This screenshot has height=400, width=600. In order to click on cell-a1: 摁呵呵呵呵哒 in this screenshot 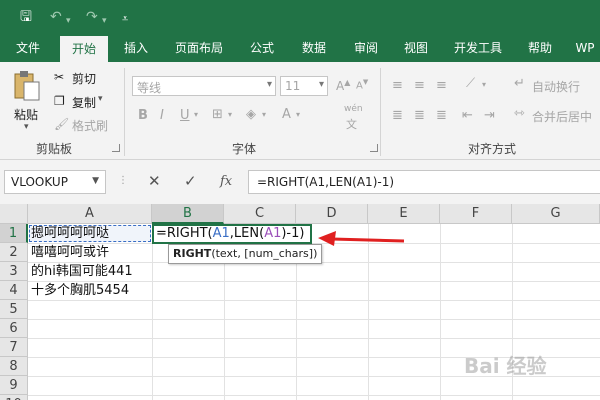, I will do `click(68, 233)`.